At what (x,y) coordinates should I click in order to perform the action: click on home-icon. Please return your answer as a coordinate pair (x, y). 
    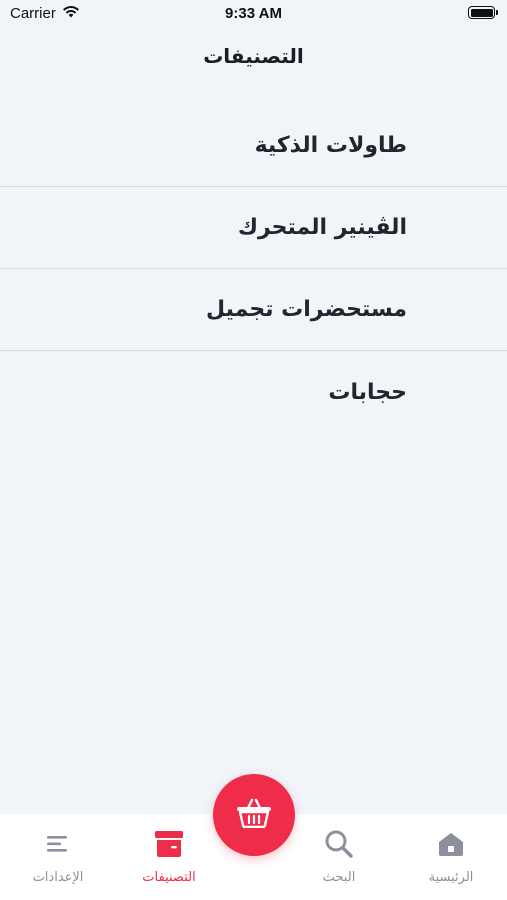
    Looking at the image, I should click on (451, 844).